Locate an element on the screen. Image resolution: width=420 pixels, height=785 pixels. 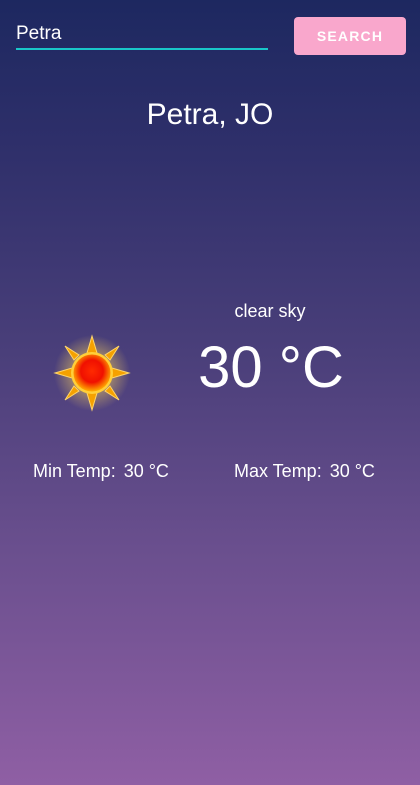
min-temp-value: 30 °C is located at coordinates (146, 471).